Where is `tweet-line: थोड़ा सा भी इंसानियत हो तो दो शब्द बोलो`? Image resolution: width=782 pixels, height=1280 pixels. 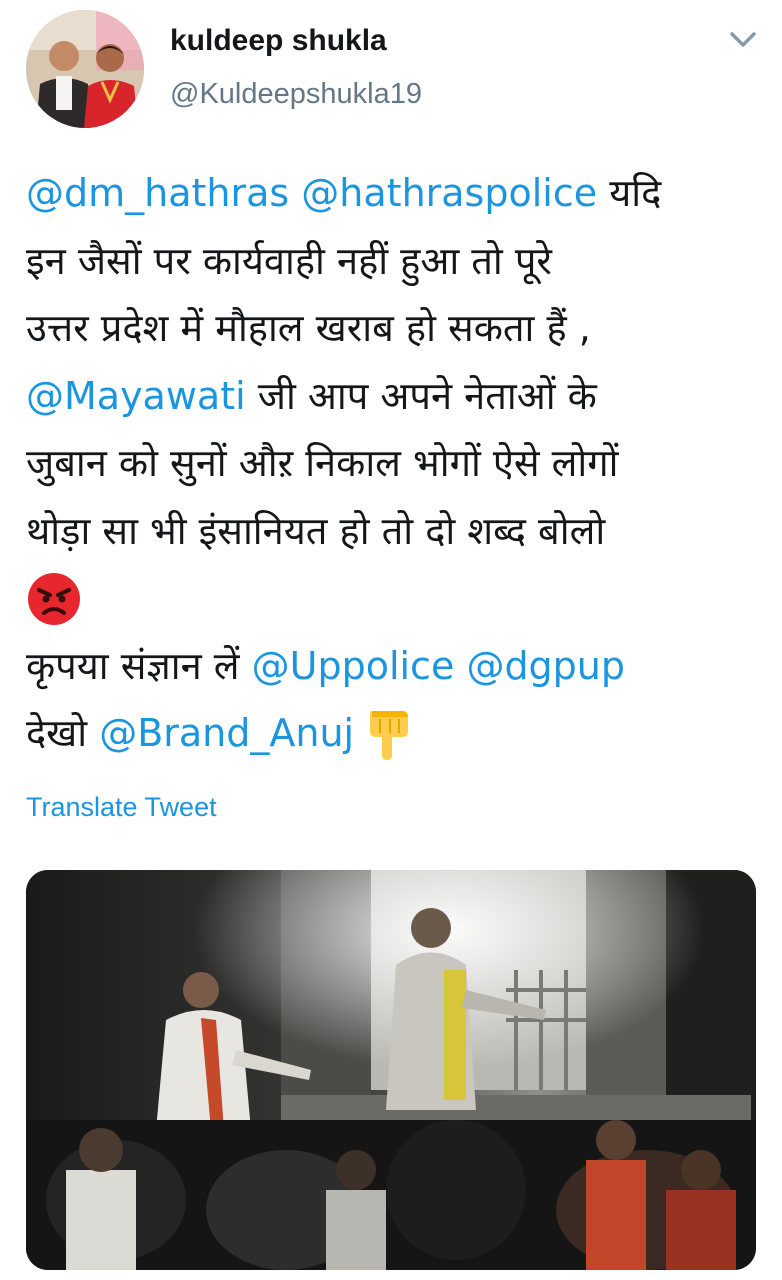 tweet-line: थोड़ा सा भी इंसानियत हो तो दो शब्द बोलो is located at coordinates (393, 532).